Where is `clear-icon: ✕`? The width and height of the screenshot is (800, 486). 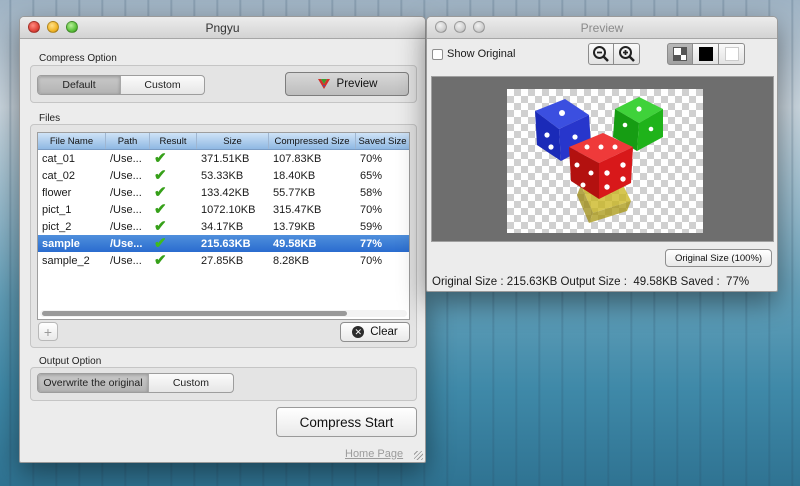
clear-icon: ✕ is located at coordinates (358, 332).